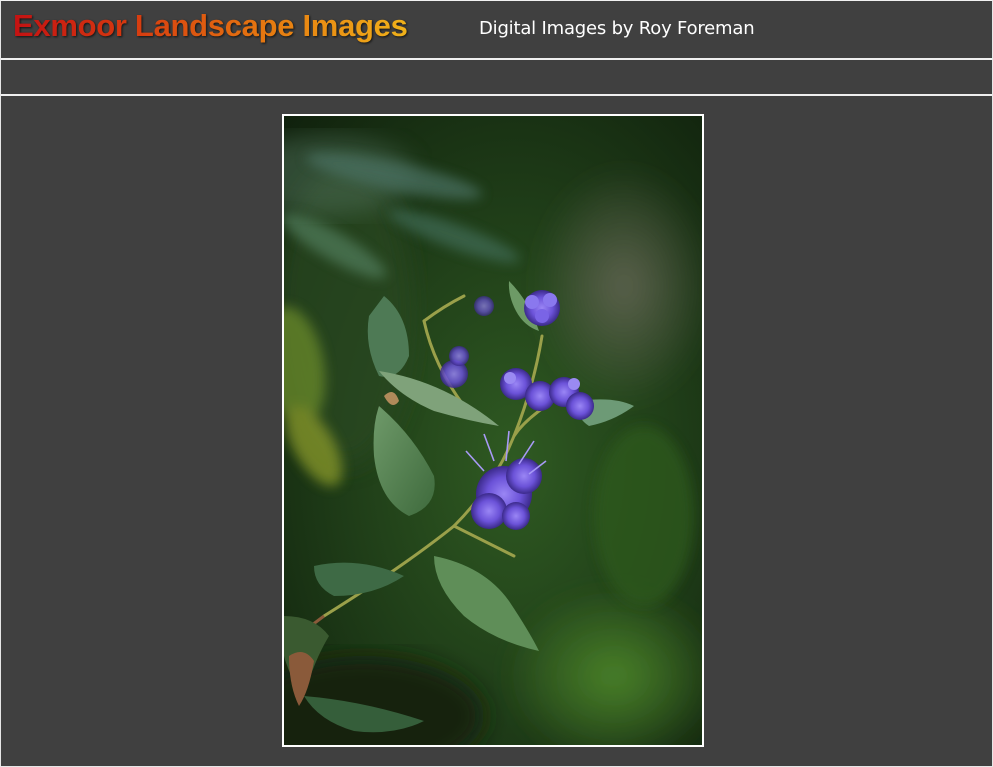 This screenshot has height=767, width=993. What do you see at coordinates (496, 77) in the screenshot?
I see `nav-bar` at bounding box center [496, 77].